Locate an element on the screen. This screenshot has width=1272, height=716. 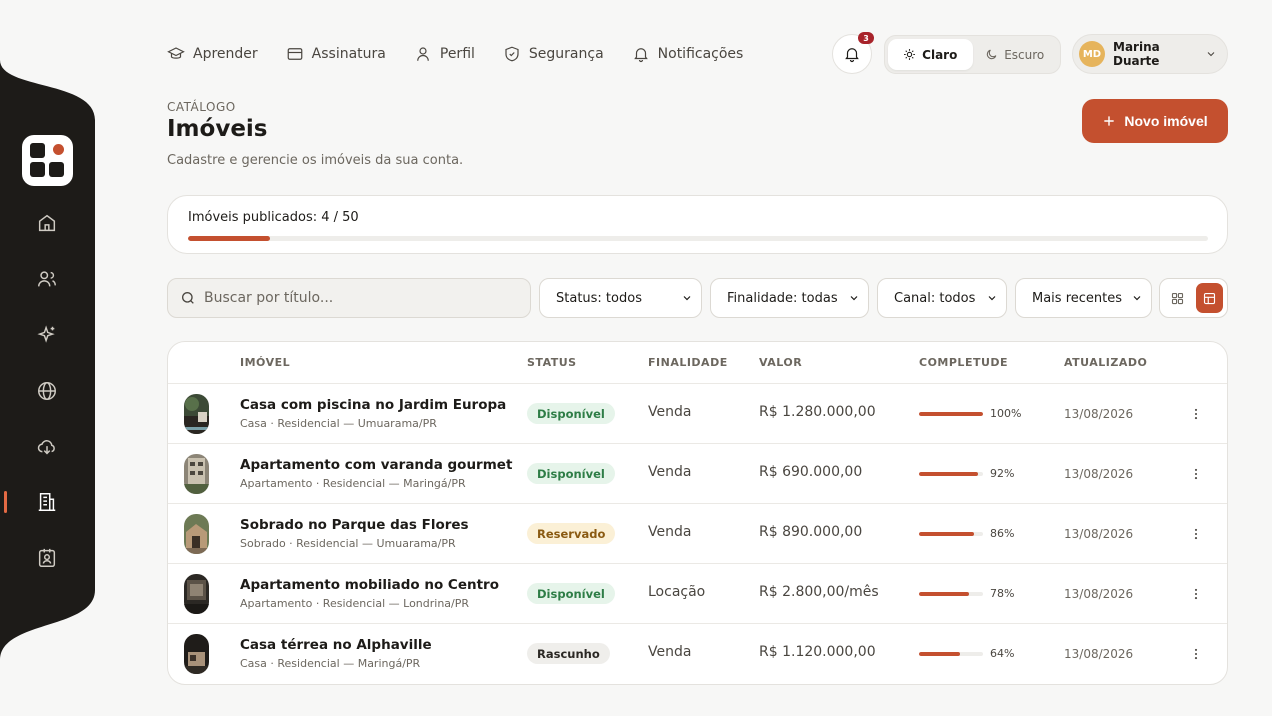
grid-view-button is located at coordinates (1178, 298).